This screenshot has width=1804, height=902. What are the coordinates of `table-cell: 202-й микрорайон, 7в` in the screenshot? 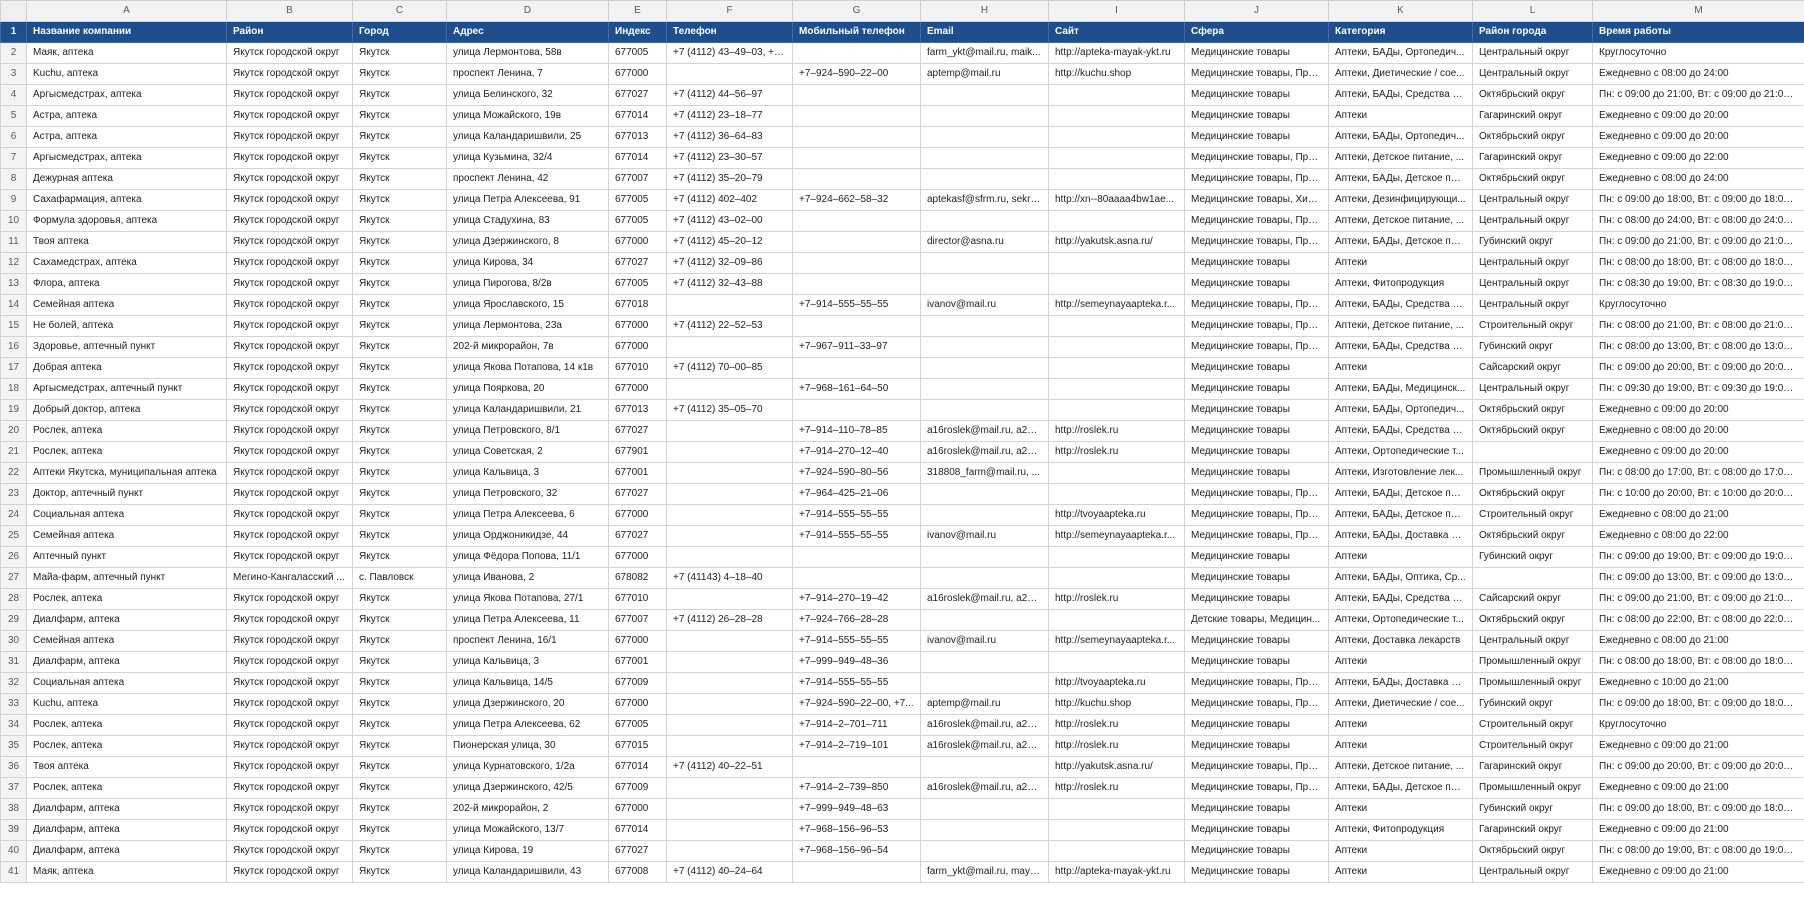 It's located at (527, 347).